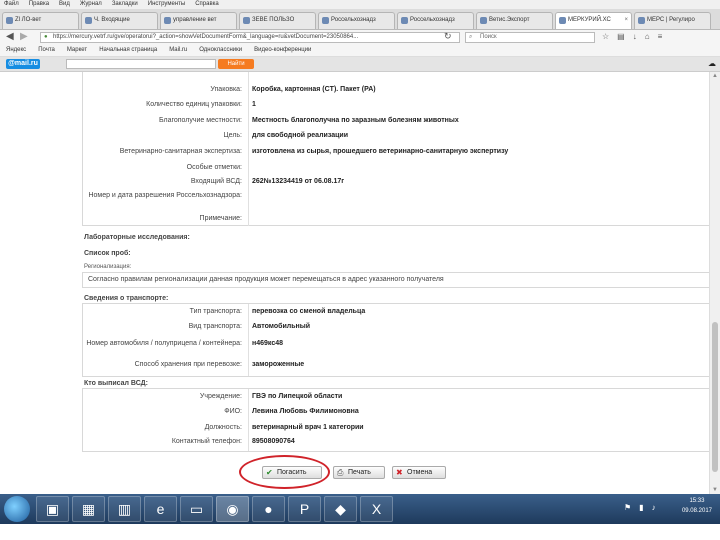 The height and width of the screenshot is (540, 720). Describe the element at coordinates (448, 36) in the screenshot. I see `reload-icon: ↻` at that location.